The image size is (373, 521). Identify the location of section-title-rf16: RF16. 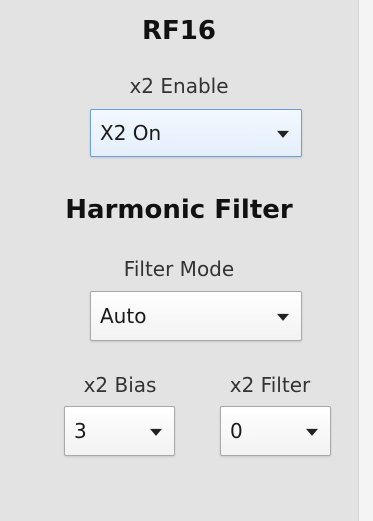
(179, 31).